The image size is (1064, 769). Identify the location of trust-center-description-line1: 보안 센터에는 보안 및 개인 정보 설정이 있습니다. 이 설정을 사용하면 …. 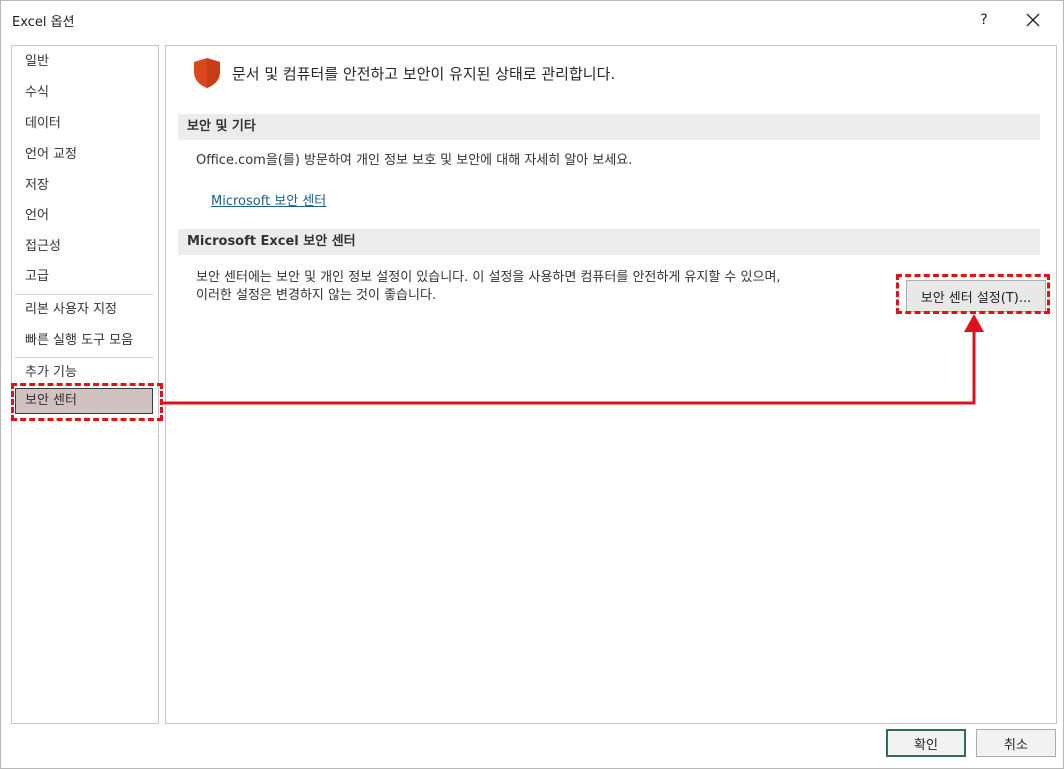
(488, 277).